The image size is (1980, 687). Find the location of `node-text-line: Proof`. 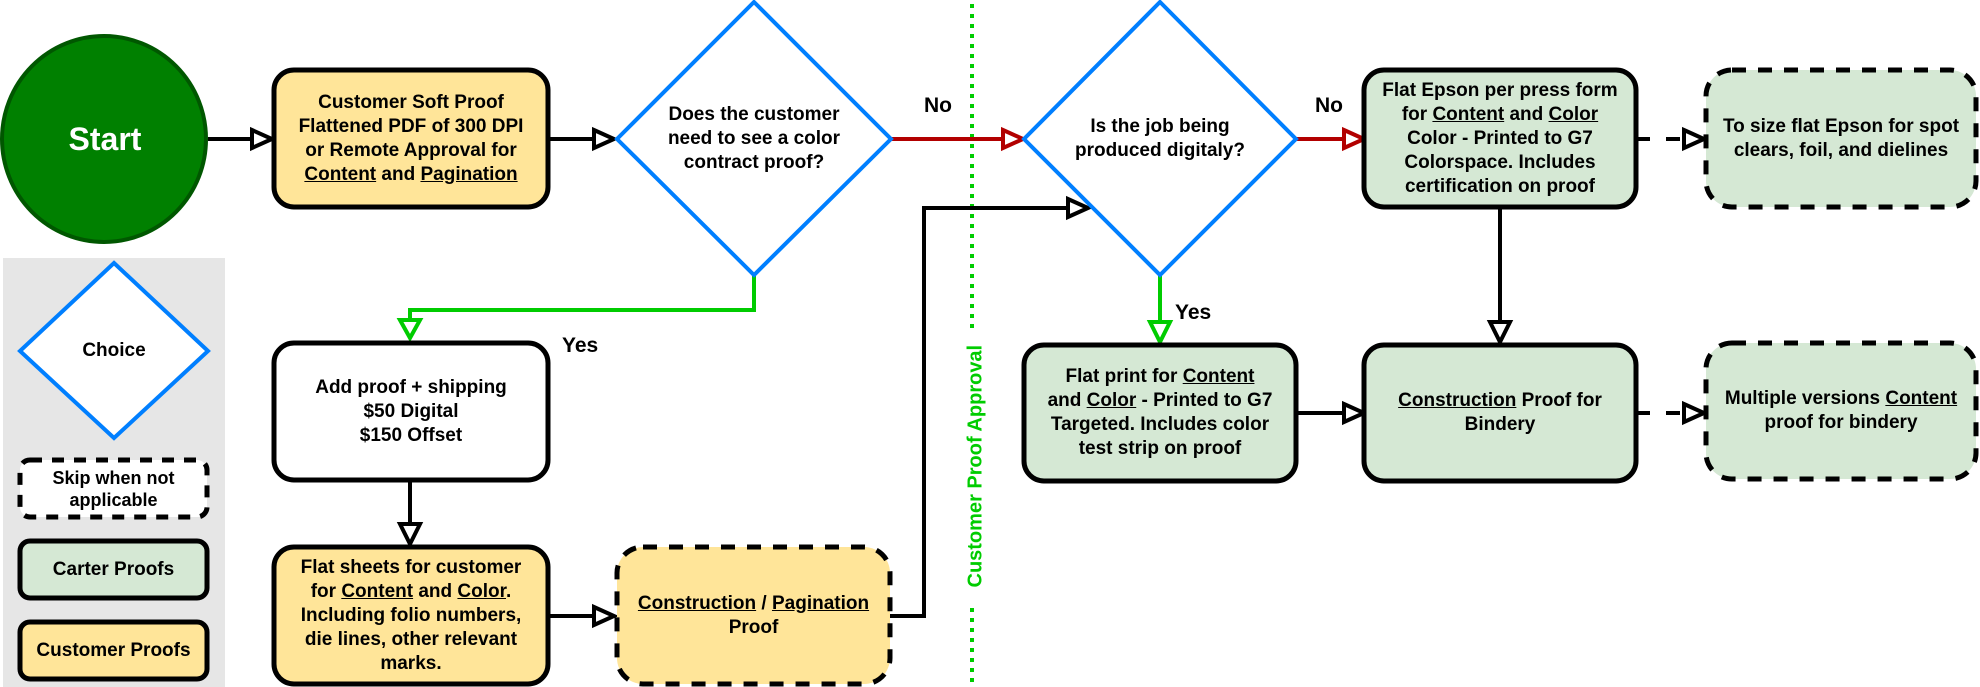

node-text-line: Proof is located at coordinates (753, 627).